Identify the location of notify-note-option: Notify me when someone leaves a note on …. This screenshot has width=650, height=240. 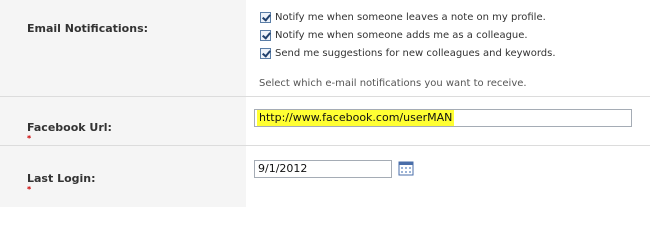
(403, 17).